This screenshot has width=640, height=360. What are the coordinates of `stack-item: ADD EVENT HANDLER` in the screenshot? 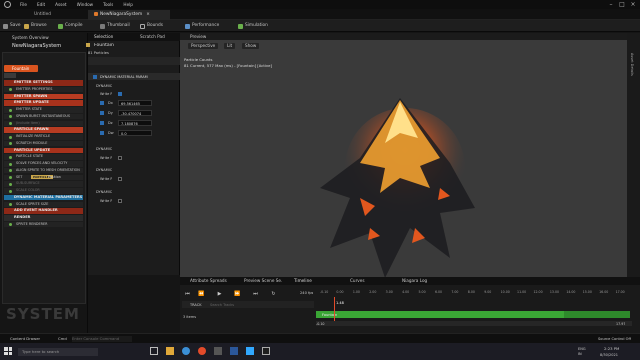 It's located at (43, 211).